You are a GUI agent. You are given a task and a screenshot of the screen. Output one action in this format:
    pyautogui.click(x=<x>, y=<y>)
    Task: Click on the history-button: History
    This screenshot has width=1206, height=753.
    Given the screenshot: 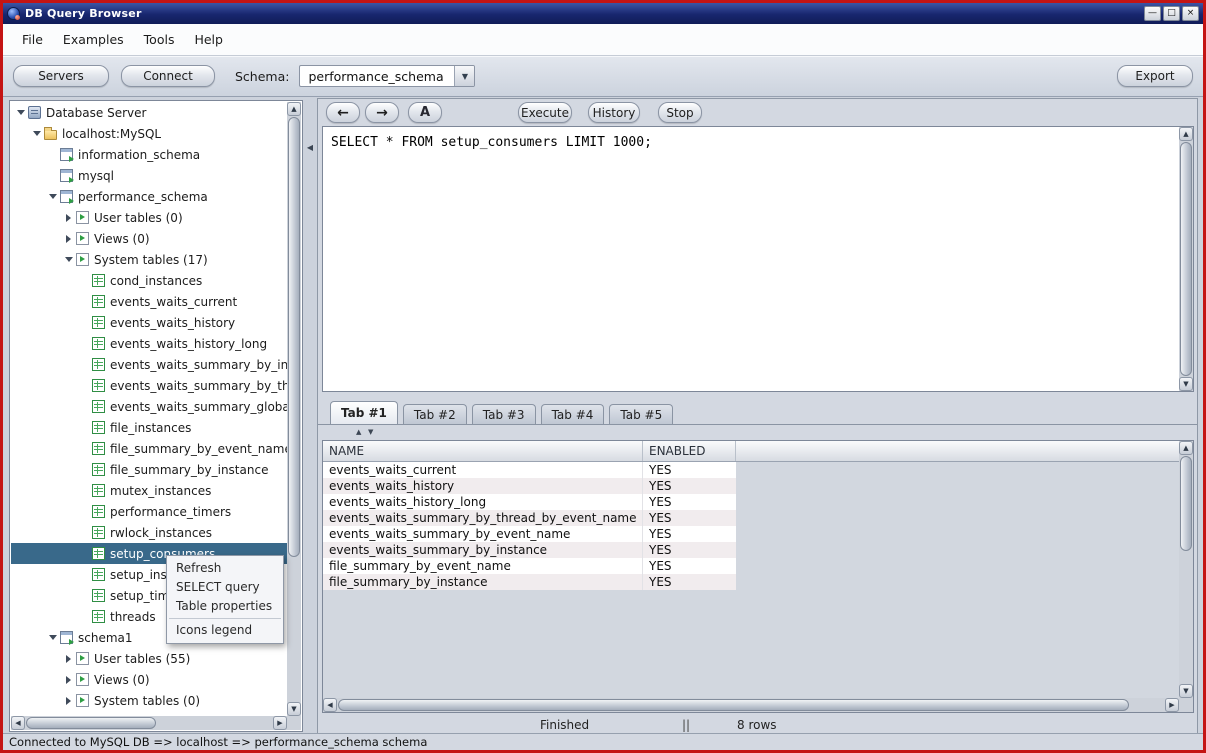 What is the action you would take?
    pyautogui.click(x=614, y=112)
    